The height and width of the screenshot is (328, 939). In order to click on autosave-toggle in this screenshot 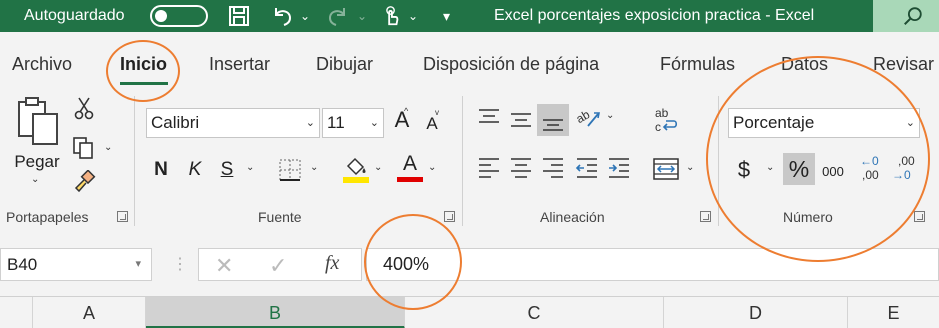, I will do `click(179, 16)`.